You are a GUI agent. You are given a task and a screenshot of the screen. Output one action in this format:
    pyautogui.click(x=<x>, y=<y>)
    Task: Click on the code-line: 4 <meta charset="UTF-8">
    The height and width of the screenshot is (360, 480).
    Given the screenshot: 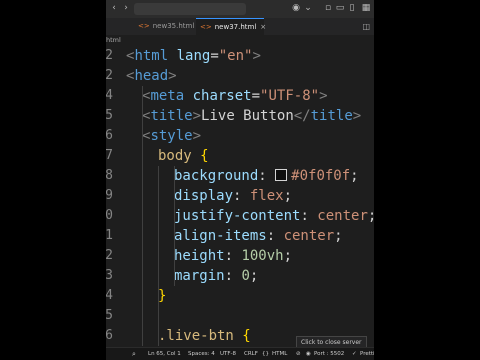 What is the action you would take?
    pyautogui.click(x=240, y=96)
    